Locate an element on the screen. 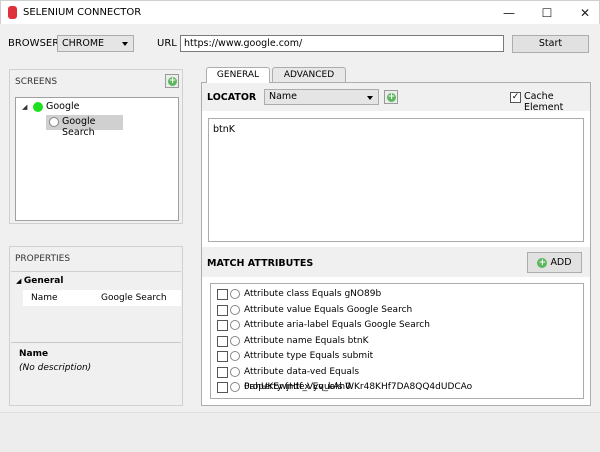 Image resolution: width=600 pixels, height=452 pixels. locator-label: LOCATOR is located at coordinates (232, 97).